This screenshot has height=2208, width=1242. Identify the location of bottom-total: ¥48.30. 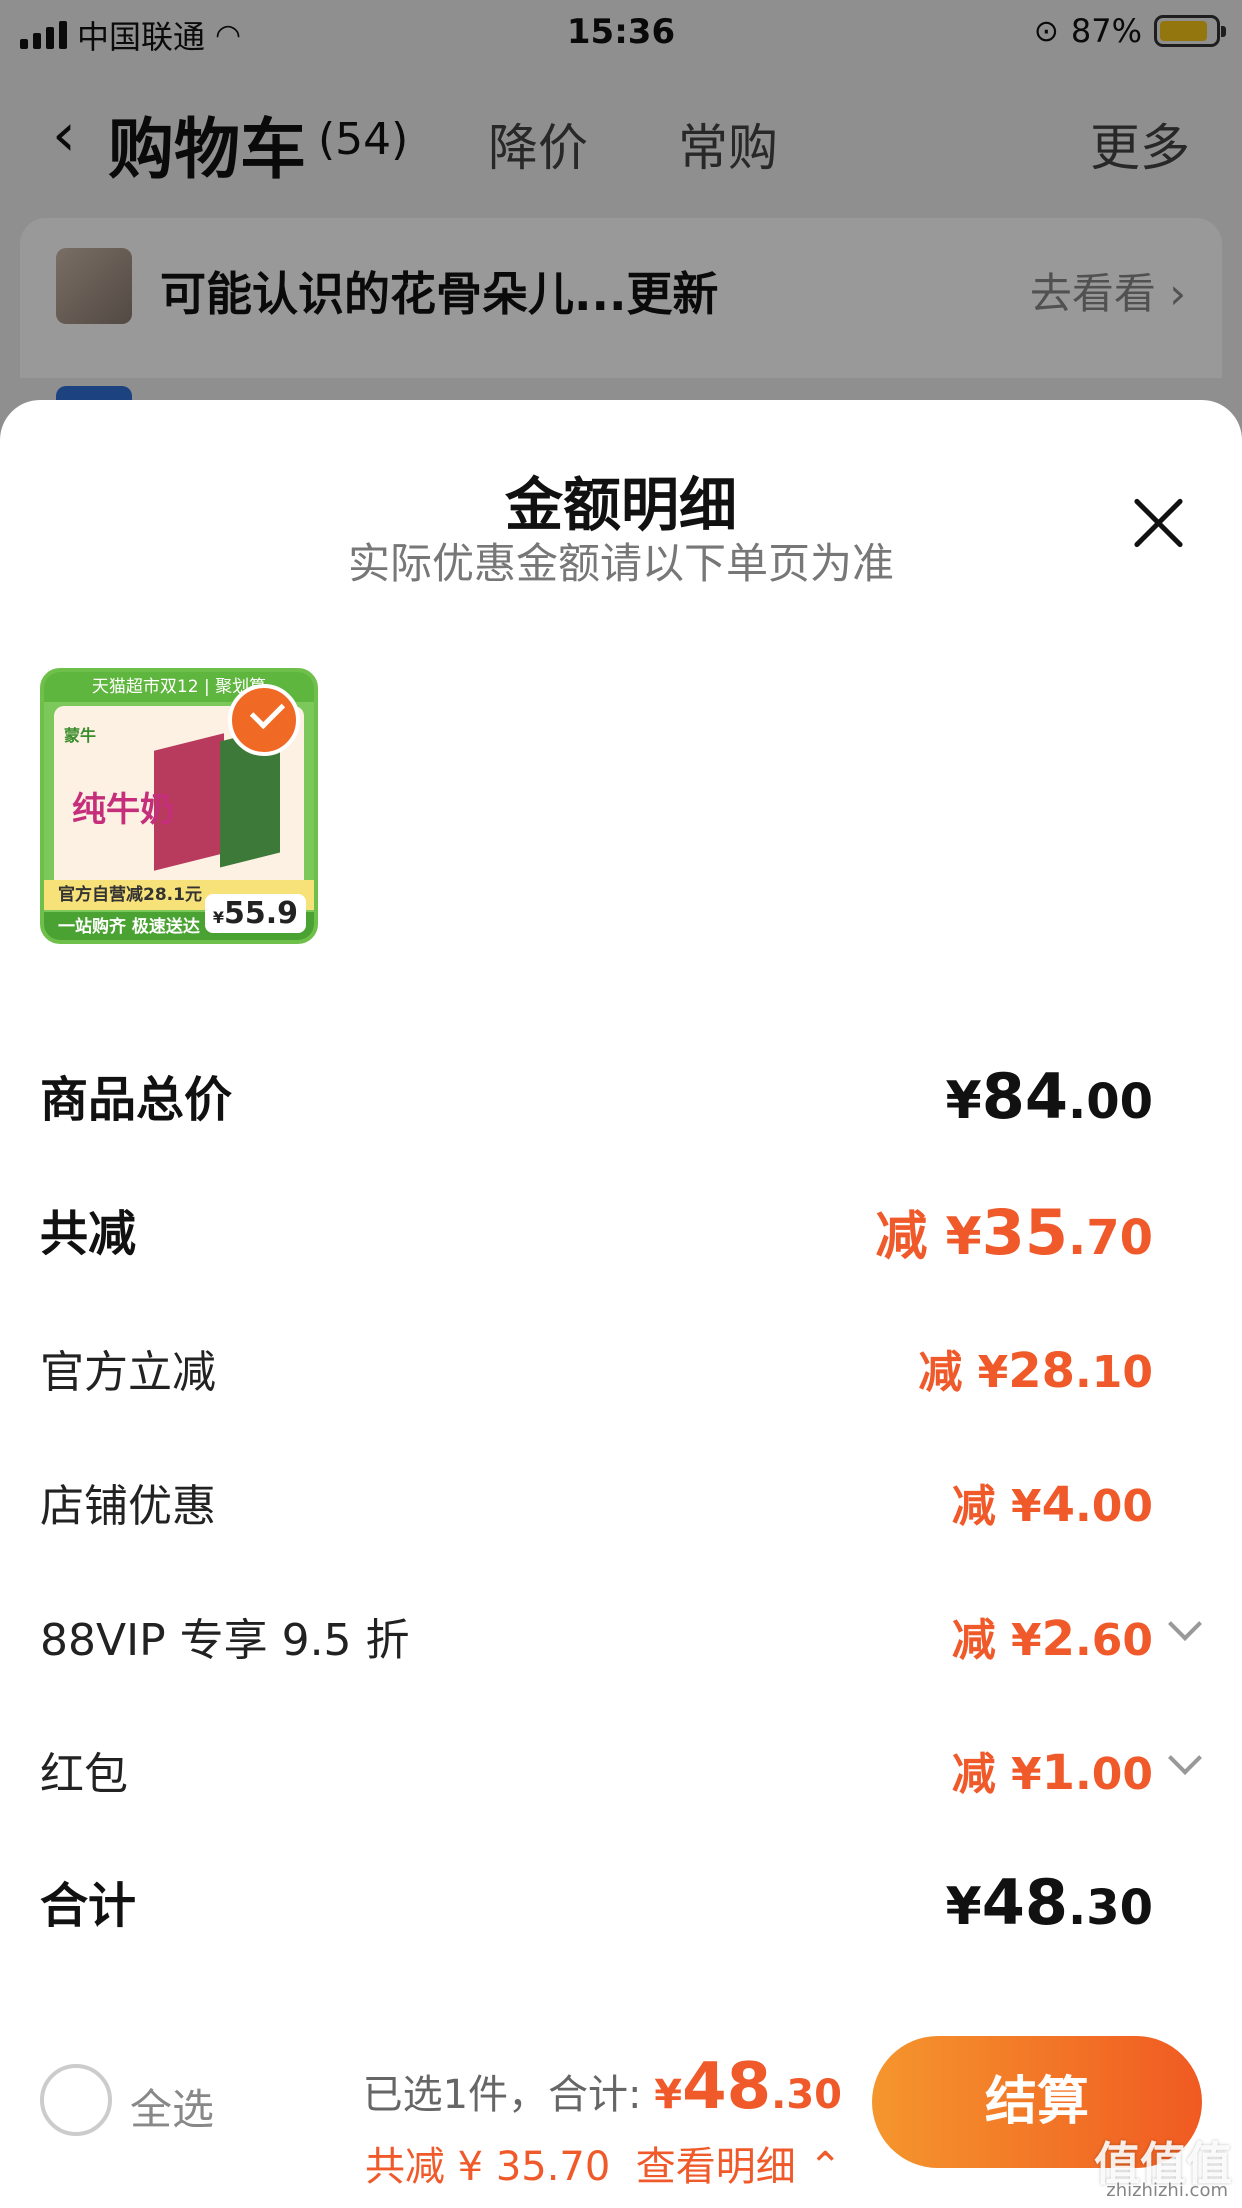
(748, 2087).